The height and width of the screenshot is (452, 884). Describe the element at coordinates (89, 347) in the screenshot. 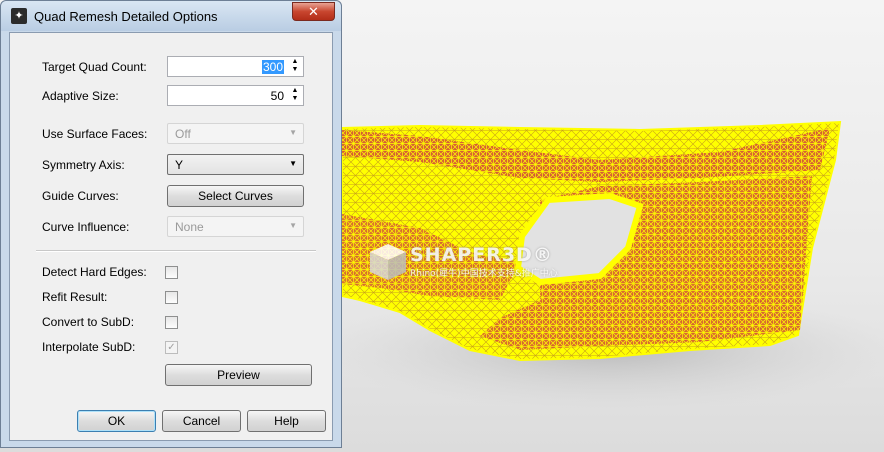

I see `interpolate-subd-label: Interpolate SubD:` at that location.